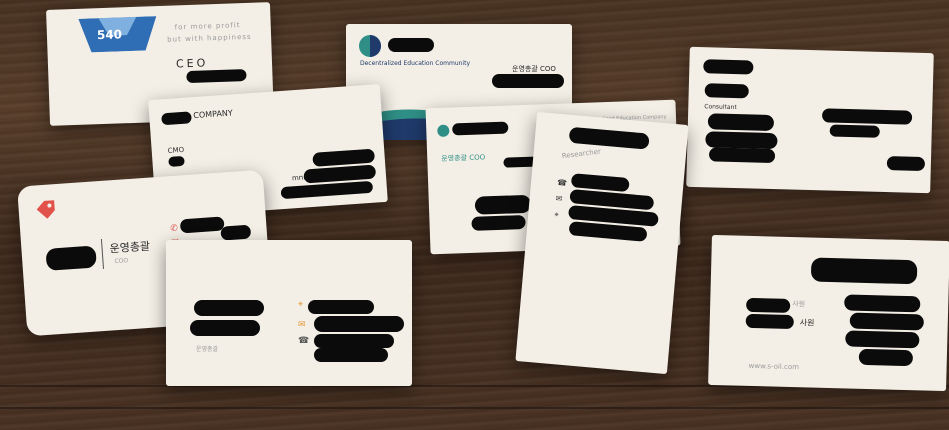 The height and width of the screenshot is (430, 949). Describe the element at coordinates (289, 313) in the screenshot. I see `business-card-coo-bottom: 운영총괄 ⌖ ✉ ☎` at that location.